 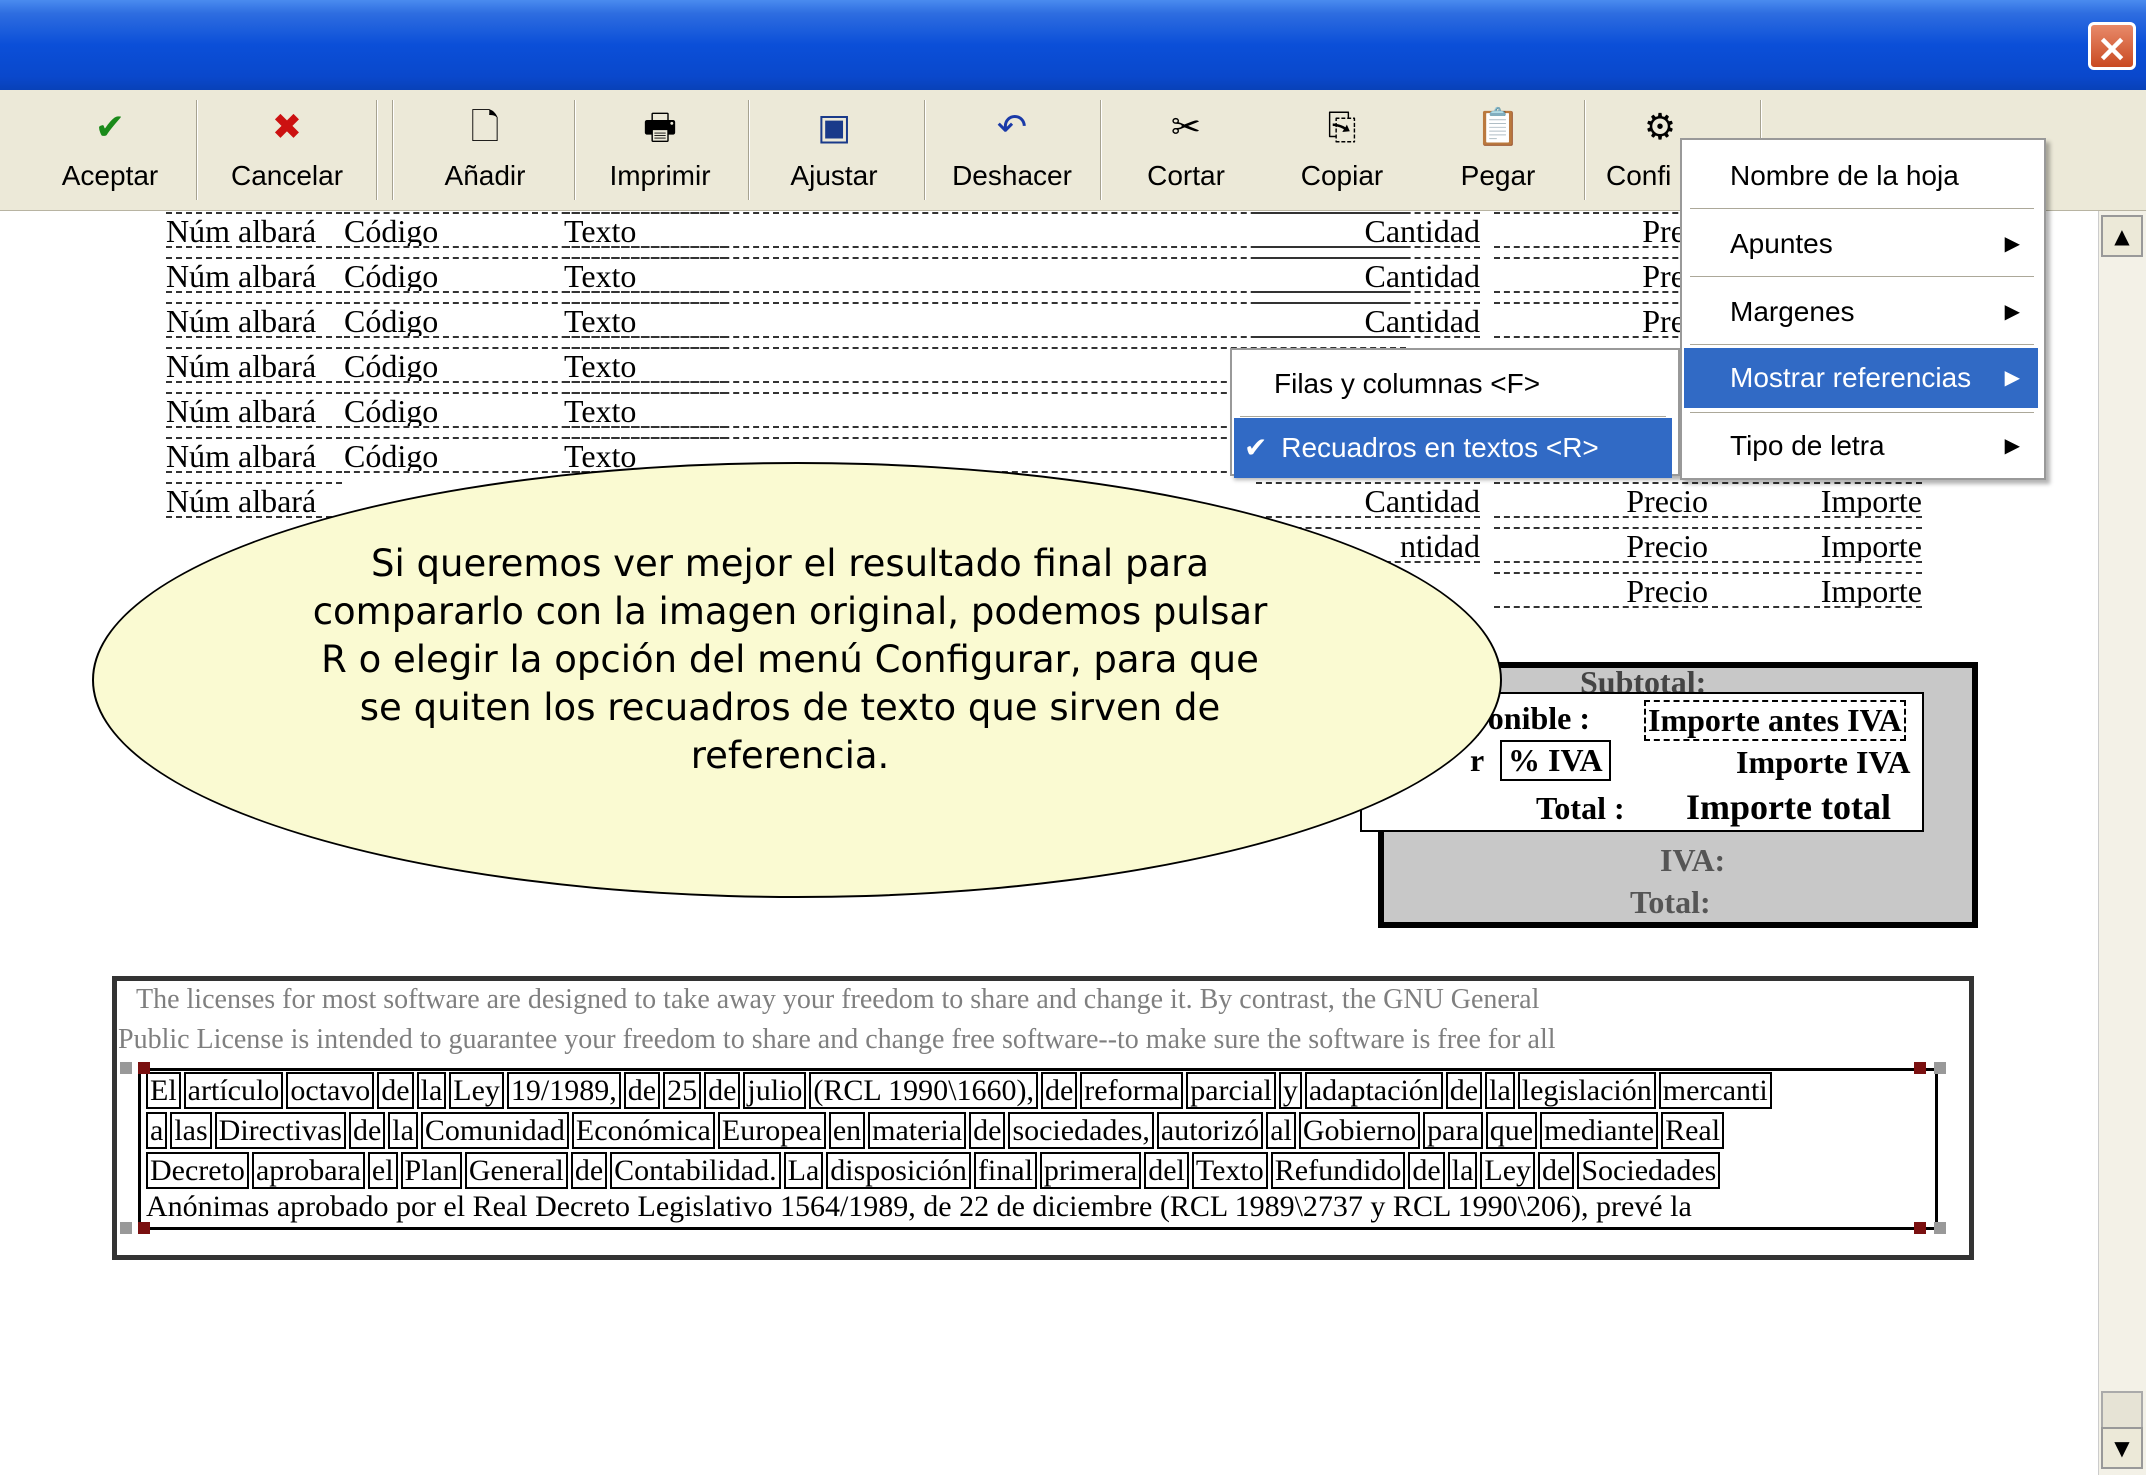 What do you see at coordinates (1186, 175) in the screenshot?
I see `cut-label: Cortar` at bounding box center [1186, 175].